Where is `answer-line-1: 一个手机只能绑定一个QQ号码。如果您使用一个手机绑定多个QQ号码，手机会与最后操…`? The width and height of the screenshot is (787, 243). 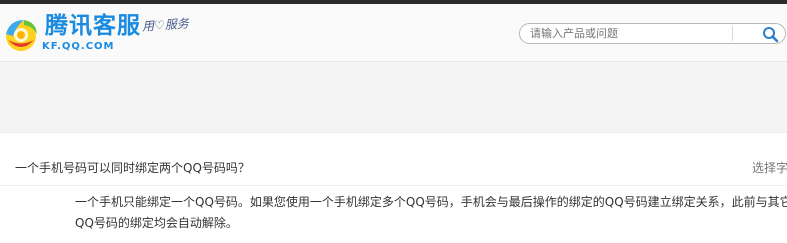
answer-line-1: 一个手机只能绑定一个QQ号码。如果您使用一个手机绑定多个QQ号码，手机会与最后操… is located at coordinates (431, 202).